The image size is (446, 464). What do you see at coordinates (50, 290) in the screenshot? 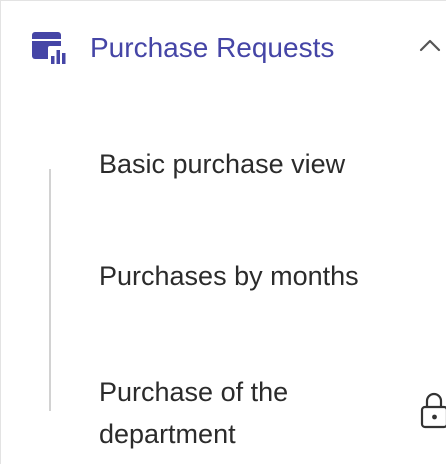
I see `tree-guide-line` at bounding box center [50, 290].